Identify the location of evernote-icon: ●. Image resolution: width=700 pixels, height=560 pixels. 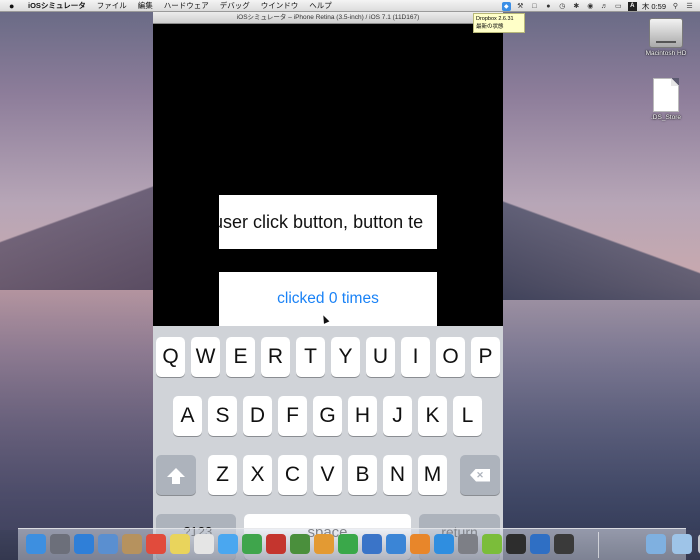
(548, 6).